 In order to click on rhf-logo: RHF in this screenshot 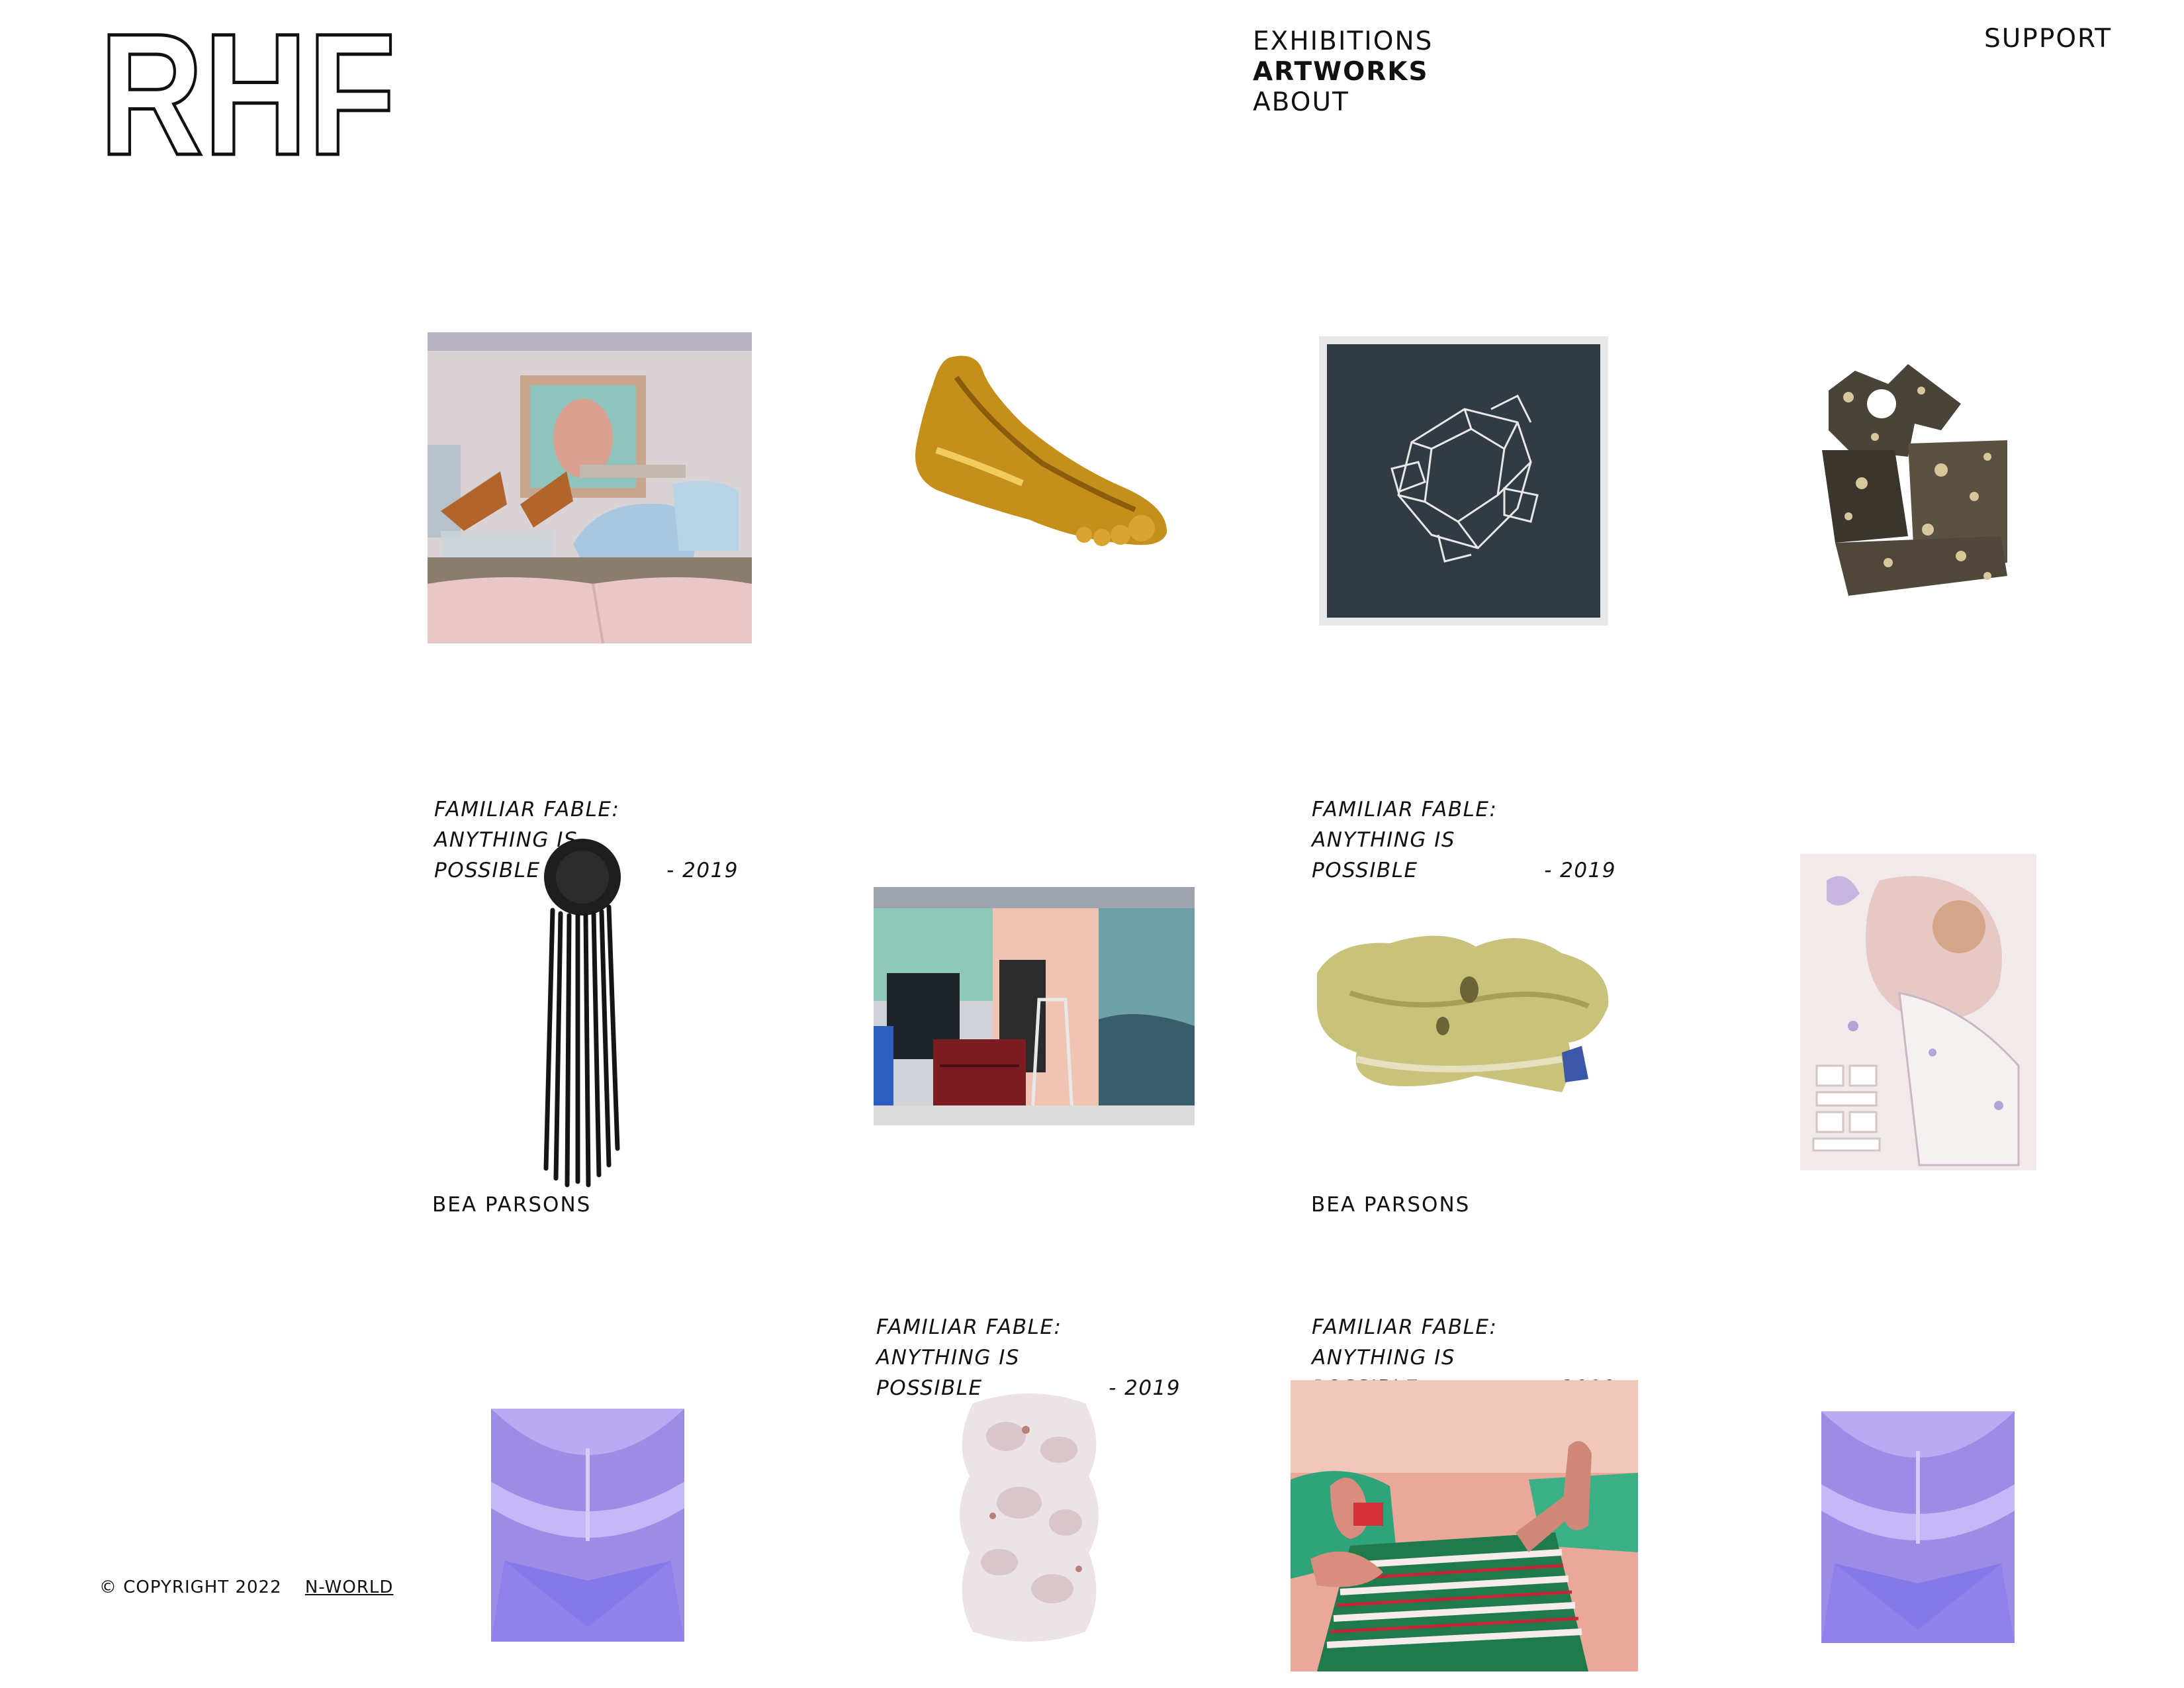, I will do `click(248, 91)`.